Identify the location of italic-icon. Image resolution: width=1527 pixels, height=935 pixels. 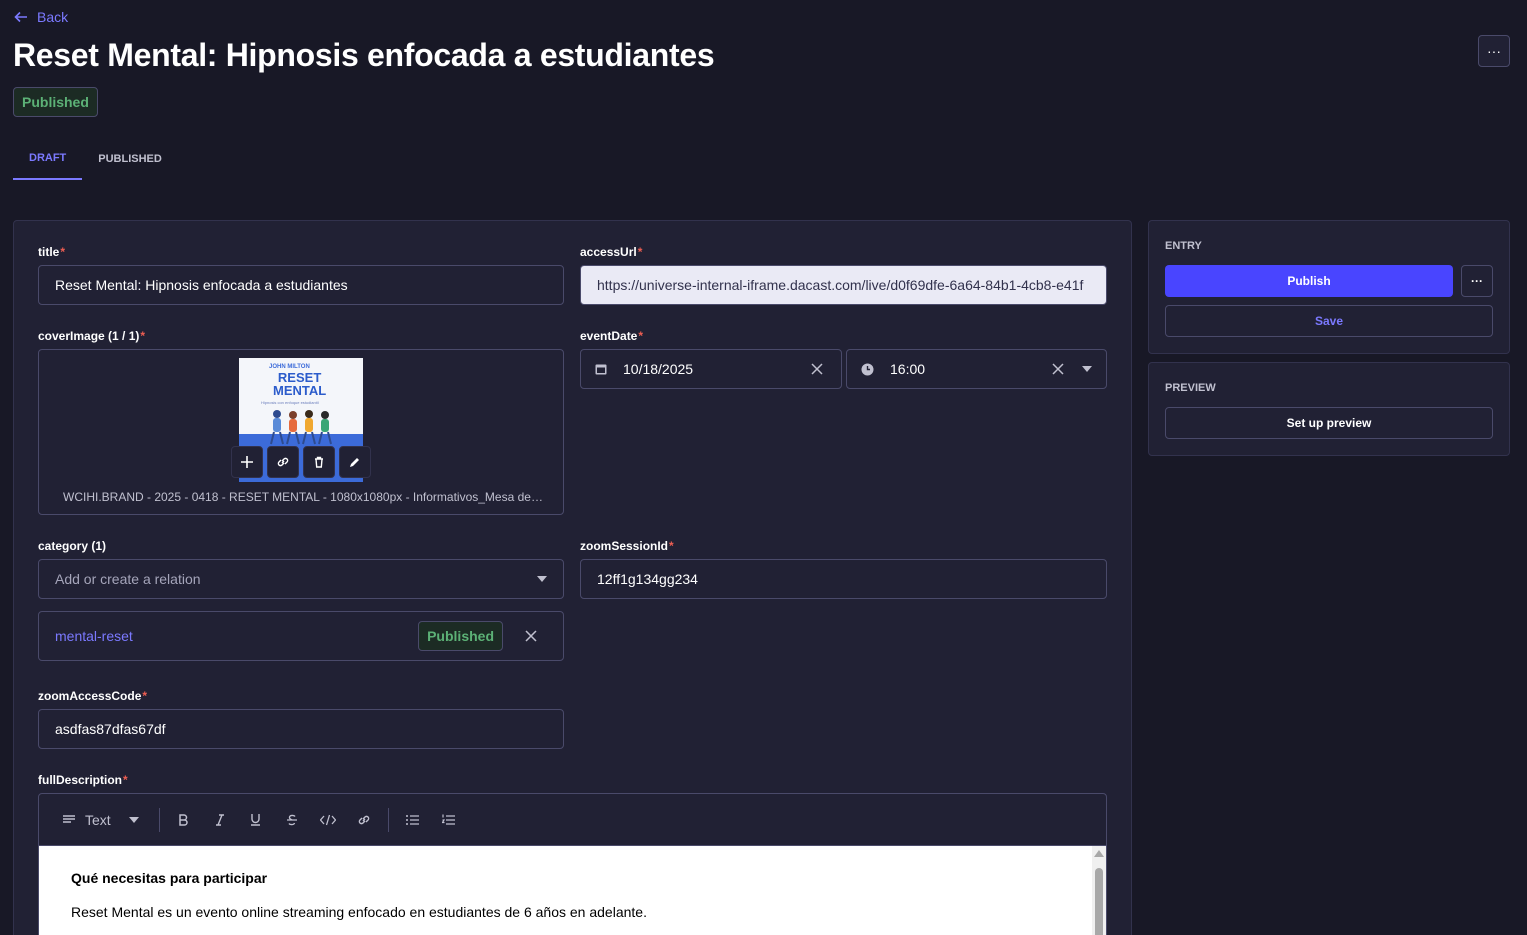
(219, 819).